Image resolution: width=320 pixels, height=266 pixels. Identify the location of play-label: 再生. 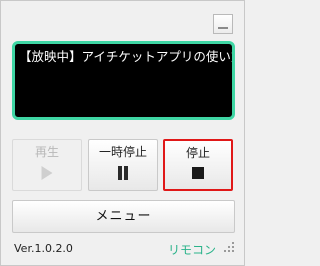
(46, 152).